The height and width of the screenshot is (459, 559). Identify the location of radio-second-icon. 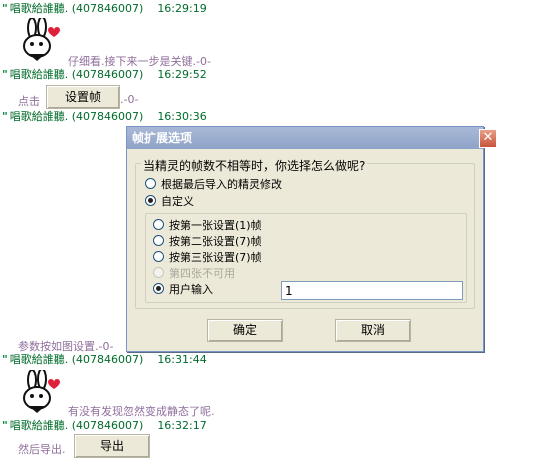
(158, 240).